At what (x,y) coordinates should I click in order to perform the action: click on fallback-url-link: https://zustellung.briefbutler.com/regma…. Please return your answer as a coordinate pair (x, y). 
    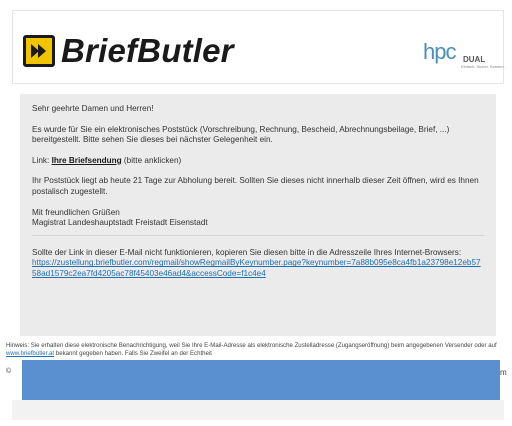
    Looking at the image, I should click on (256, 268).